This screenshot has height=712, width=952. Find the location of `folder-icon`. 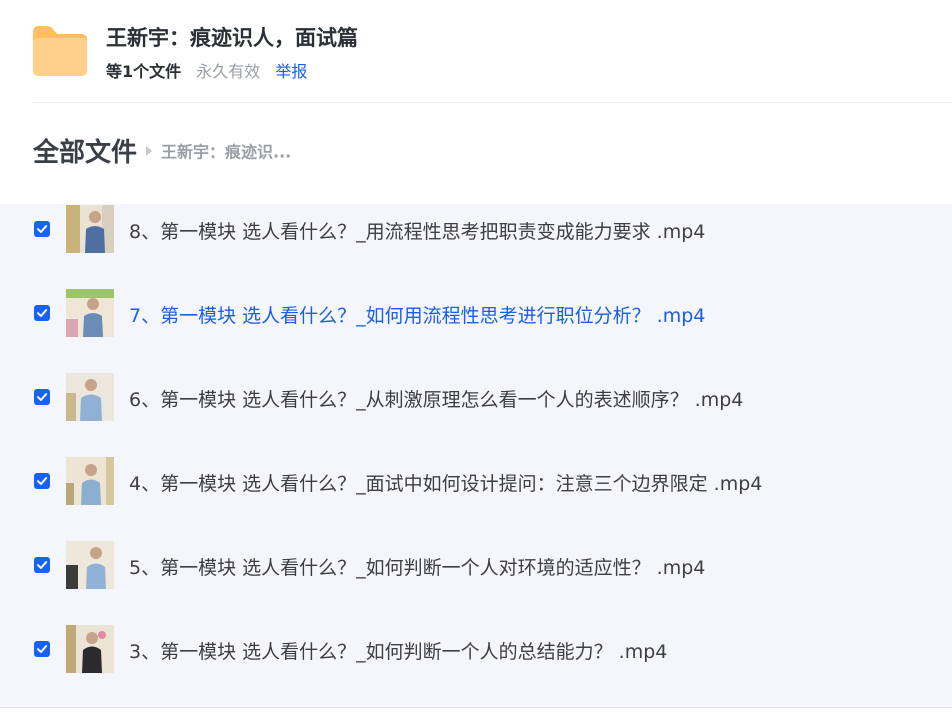

folder-icon is located at coordinates (60, 51).